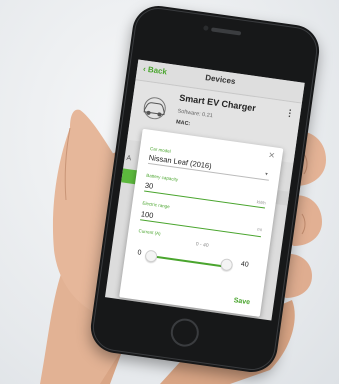 This screenshot has height=384, width=339. Describe the element at coordinates (245, 264) in the screenshot. I see `current-max-value: 40` at that location.